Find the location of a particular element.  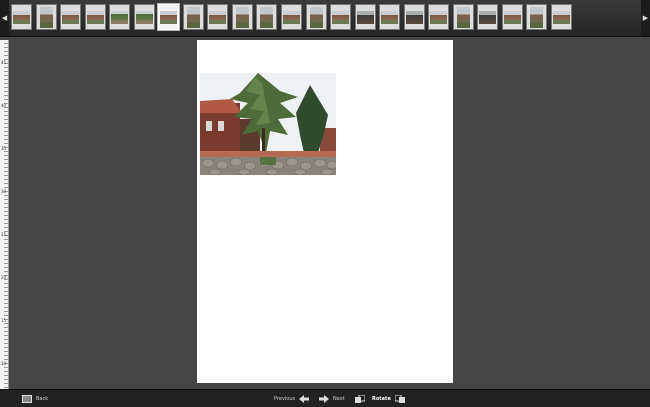

rotate-label: Rotate is located at coordinates (381, 398).